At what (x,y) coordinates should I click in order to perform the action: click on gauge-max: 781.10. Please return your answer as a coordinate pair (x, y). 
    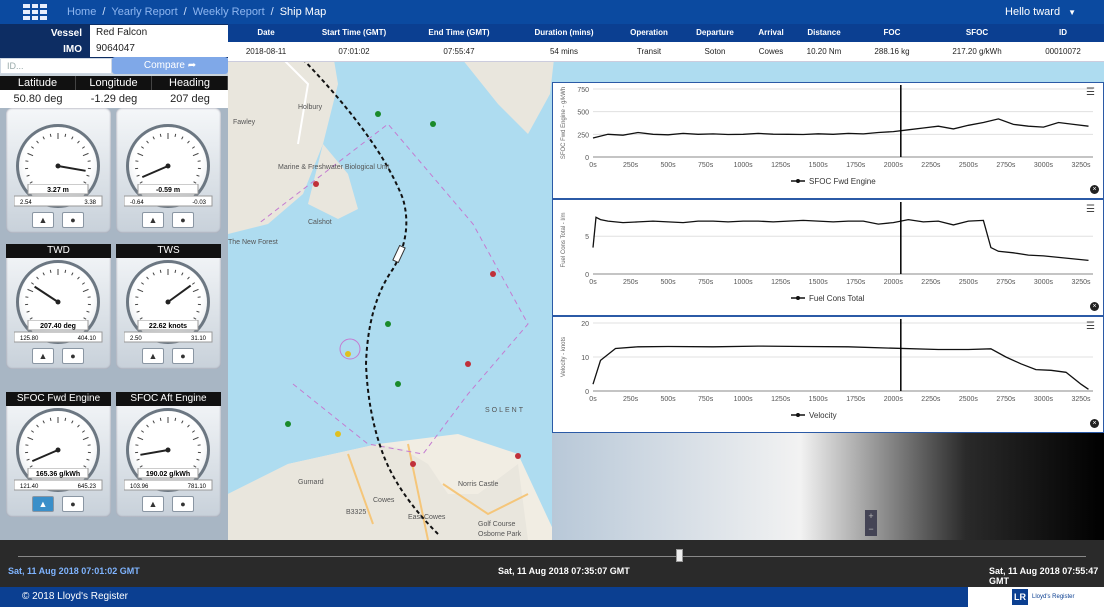
    Looking at the image, I should click on (197, 487).